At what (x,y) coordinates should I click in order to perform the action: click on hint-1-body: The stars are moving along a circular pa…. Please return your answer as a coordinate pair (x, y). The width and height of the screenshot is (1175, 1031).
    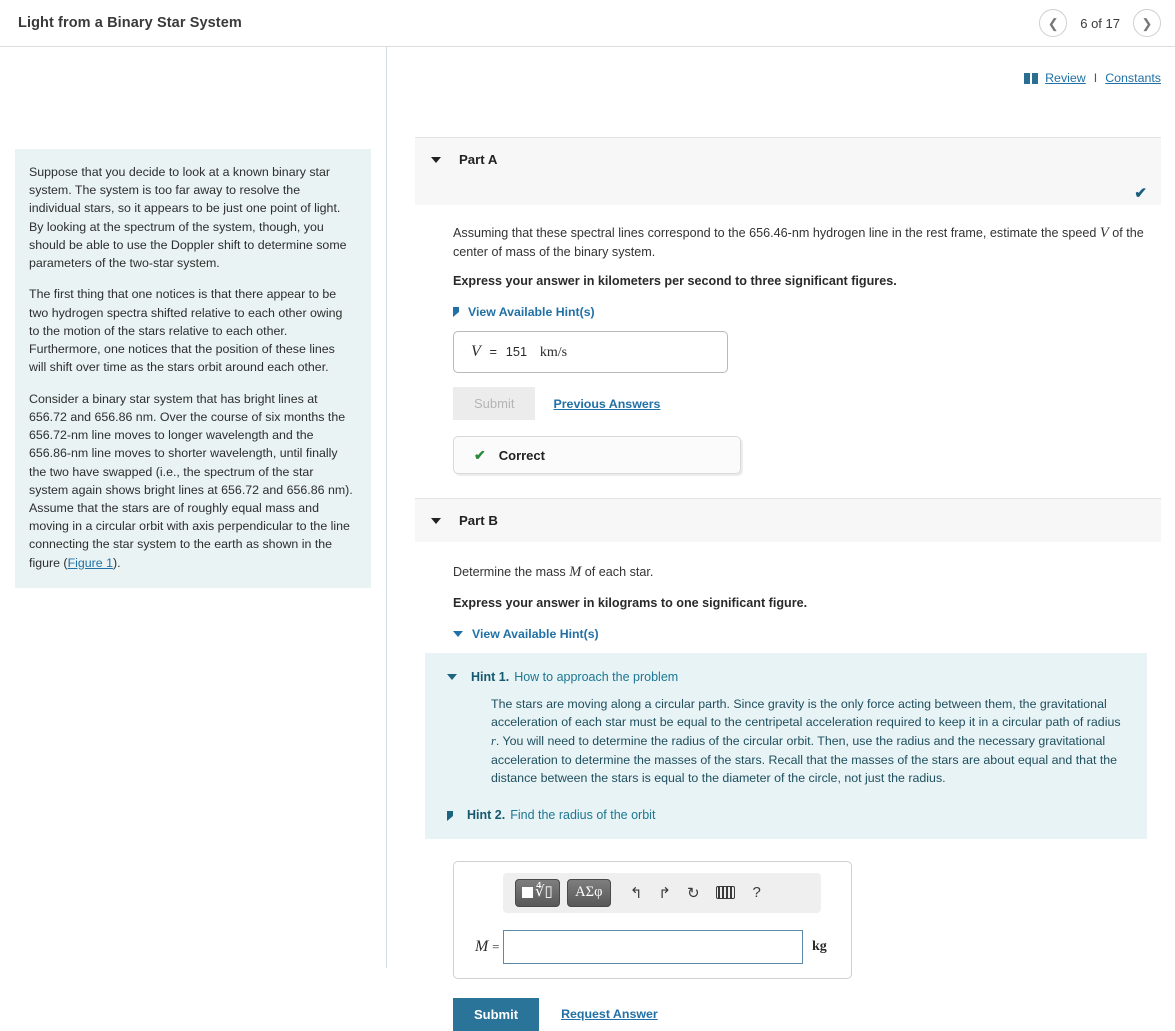
    Looking at the image, I should click on (808, 741).